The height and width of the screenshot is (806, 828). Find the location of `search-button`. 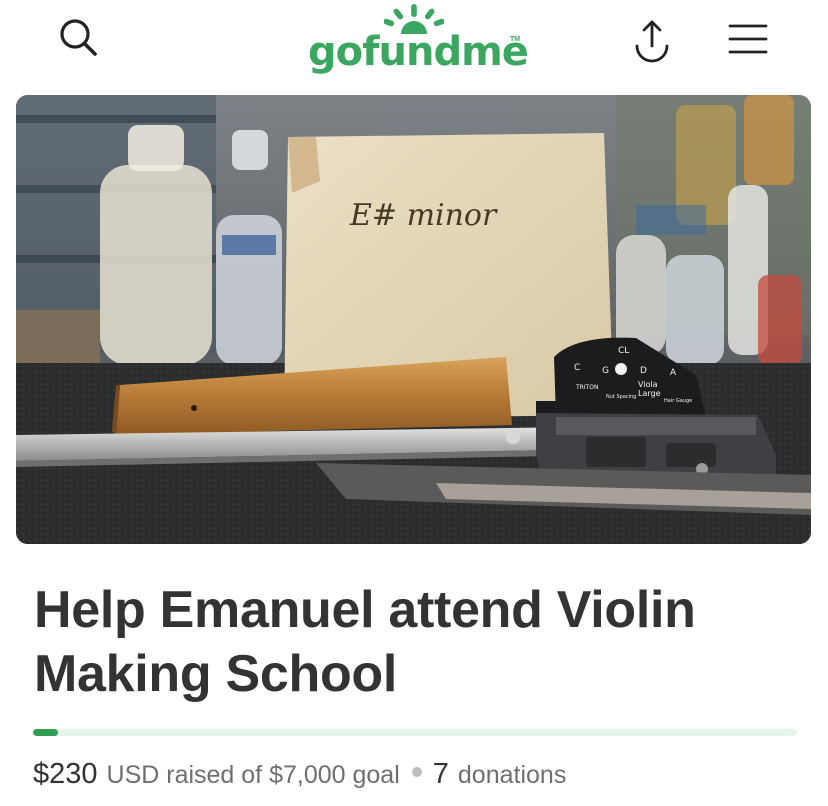

search-button is located at coordinates (78, 38).